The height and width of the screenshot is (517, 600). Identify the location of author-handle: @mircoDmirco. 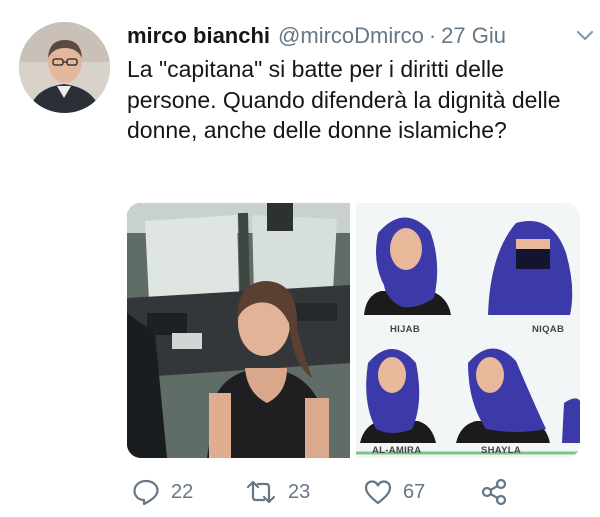
(351, 36).